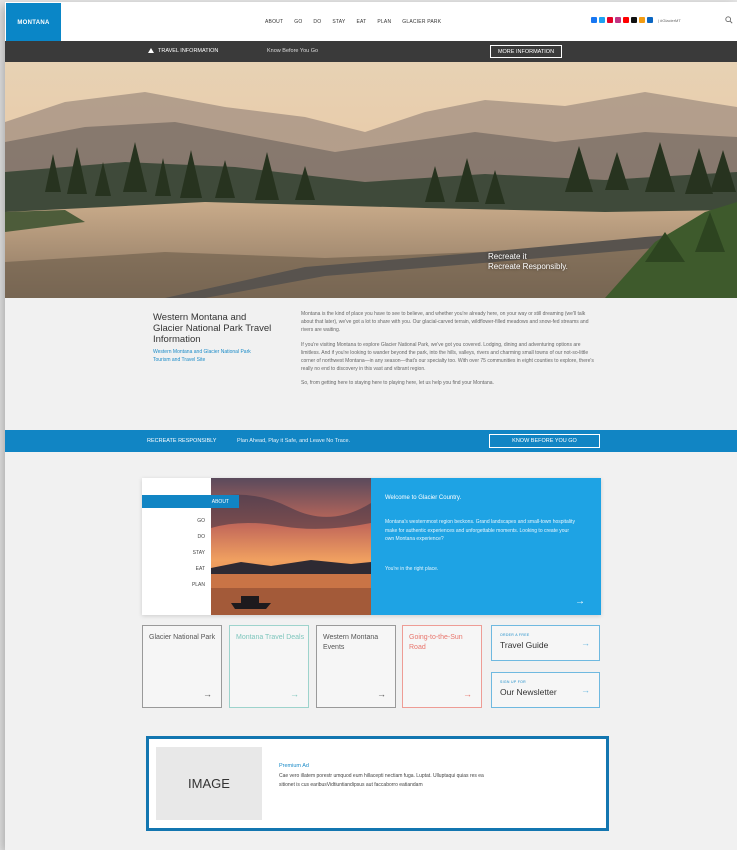 The image size is (737, 850). Describe the element at coordinates (626, 20) in the screenshot. I see `youtube-icon` at that location.